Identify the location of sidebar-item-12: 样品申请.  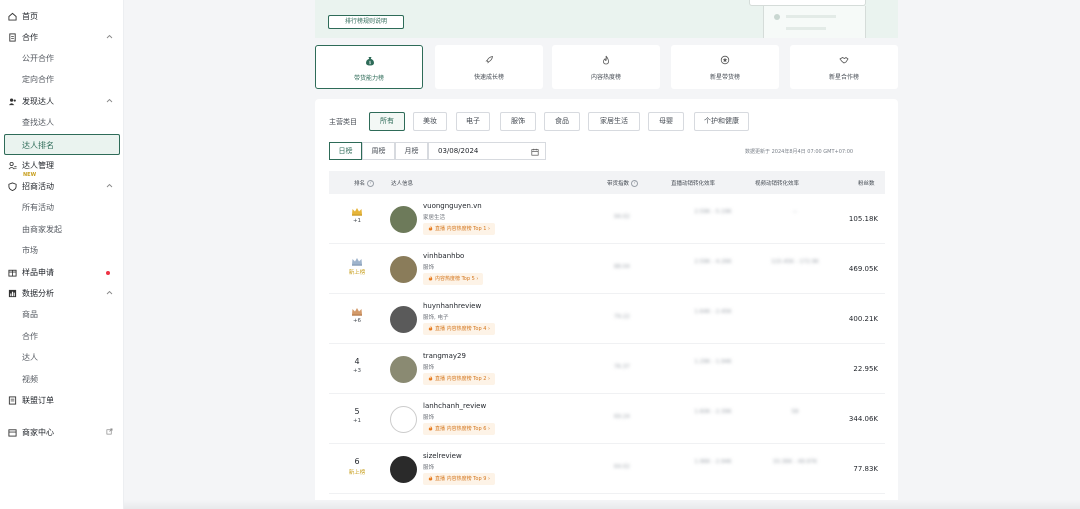
(62, 272).